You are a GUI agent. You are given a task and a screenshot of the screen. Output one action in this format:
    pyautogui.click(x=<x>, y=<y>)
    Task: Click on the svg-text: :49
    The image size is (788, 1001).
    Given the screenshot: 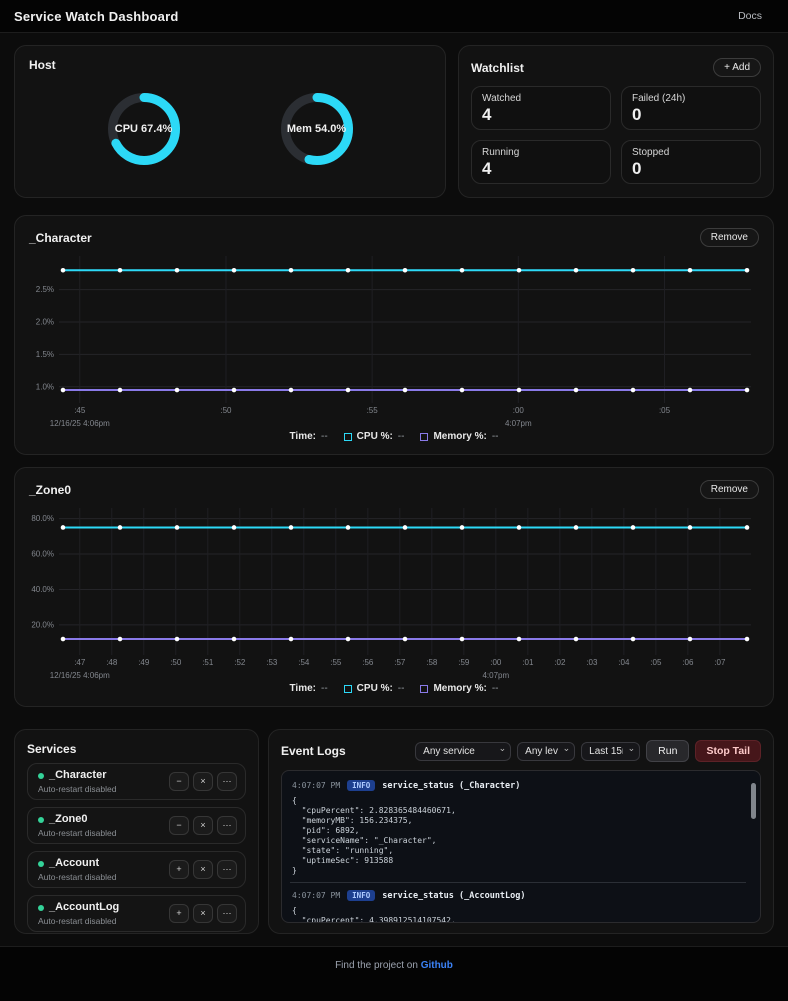 What is the action you would take?
    pyautogui.click(x=144, y=662)
    